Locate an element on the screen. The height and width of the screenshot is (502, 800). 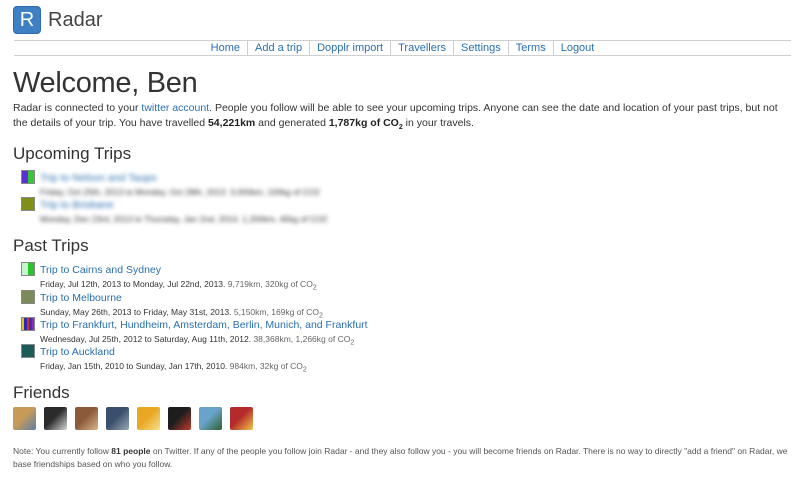
trip-link: Trip to Nelson and Taupo is located at coordinates (98, 178).